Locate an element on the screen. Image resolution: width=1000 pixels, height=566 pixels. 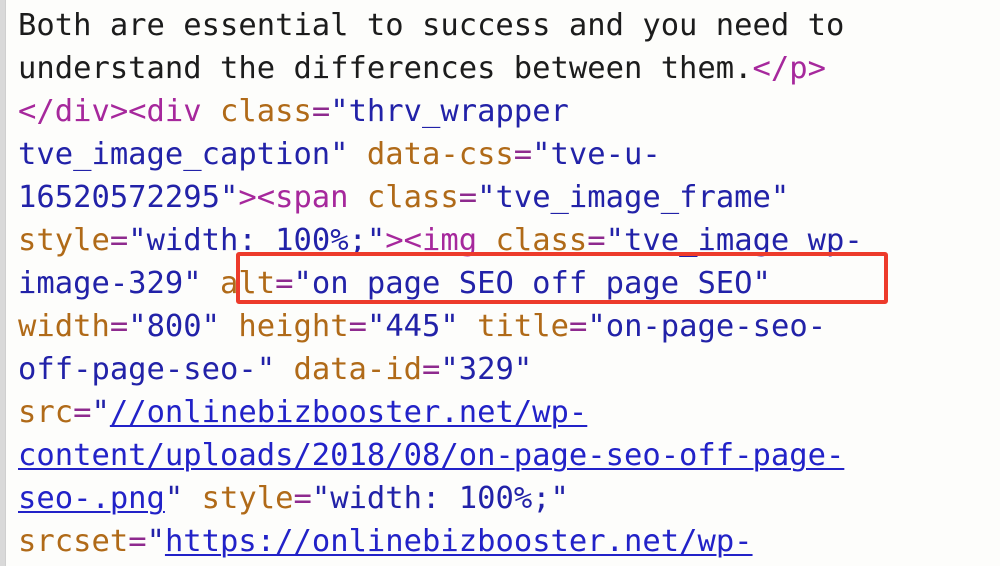
code-line: </div><div class="thrv_wrapper is located at coordinates (293, 111).